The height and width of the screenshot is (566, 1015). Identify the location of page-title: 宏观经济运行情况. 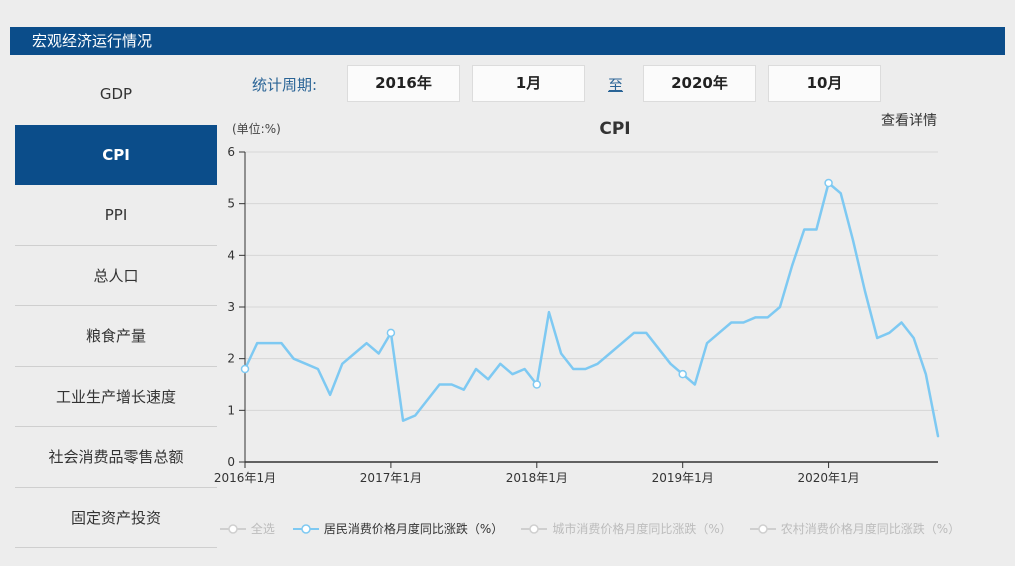
(92, 41).